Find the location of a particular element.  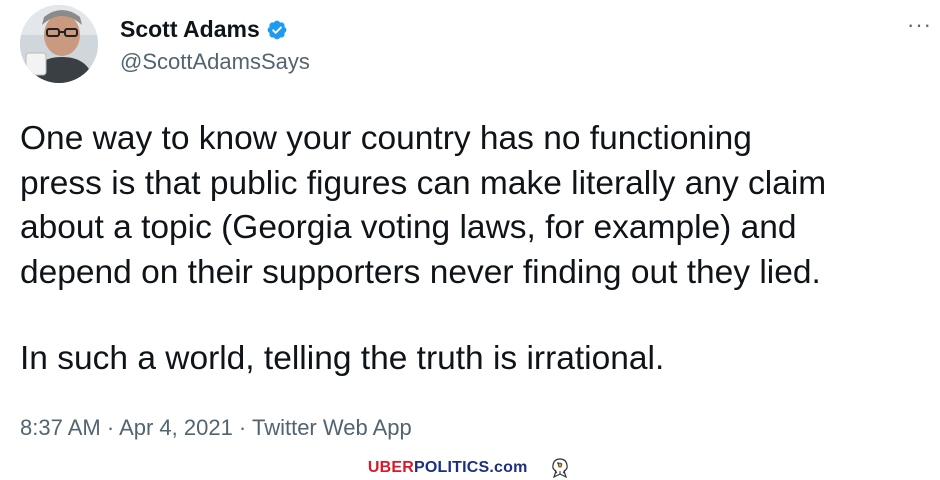

watermark: UBERPOLITICS.com is located at coordinates (470, 468).